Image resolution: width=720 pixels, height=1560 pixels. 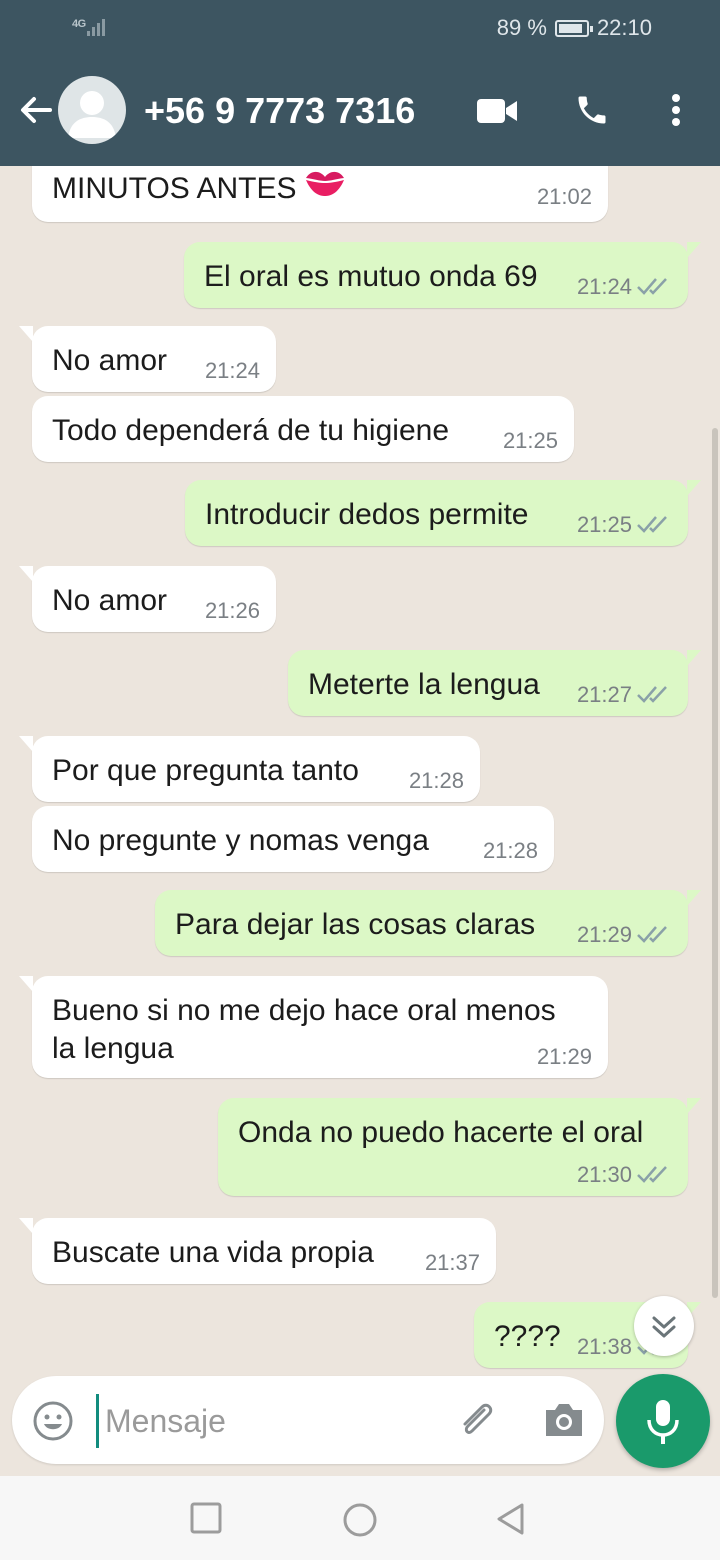 I want to click on message-text: Para dejar las cosas claras, so click(x=355, y=924).